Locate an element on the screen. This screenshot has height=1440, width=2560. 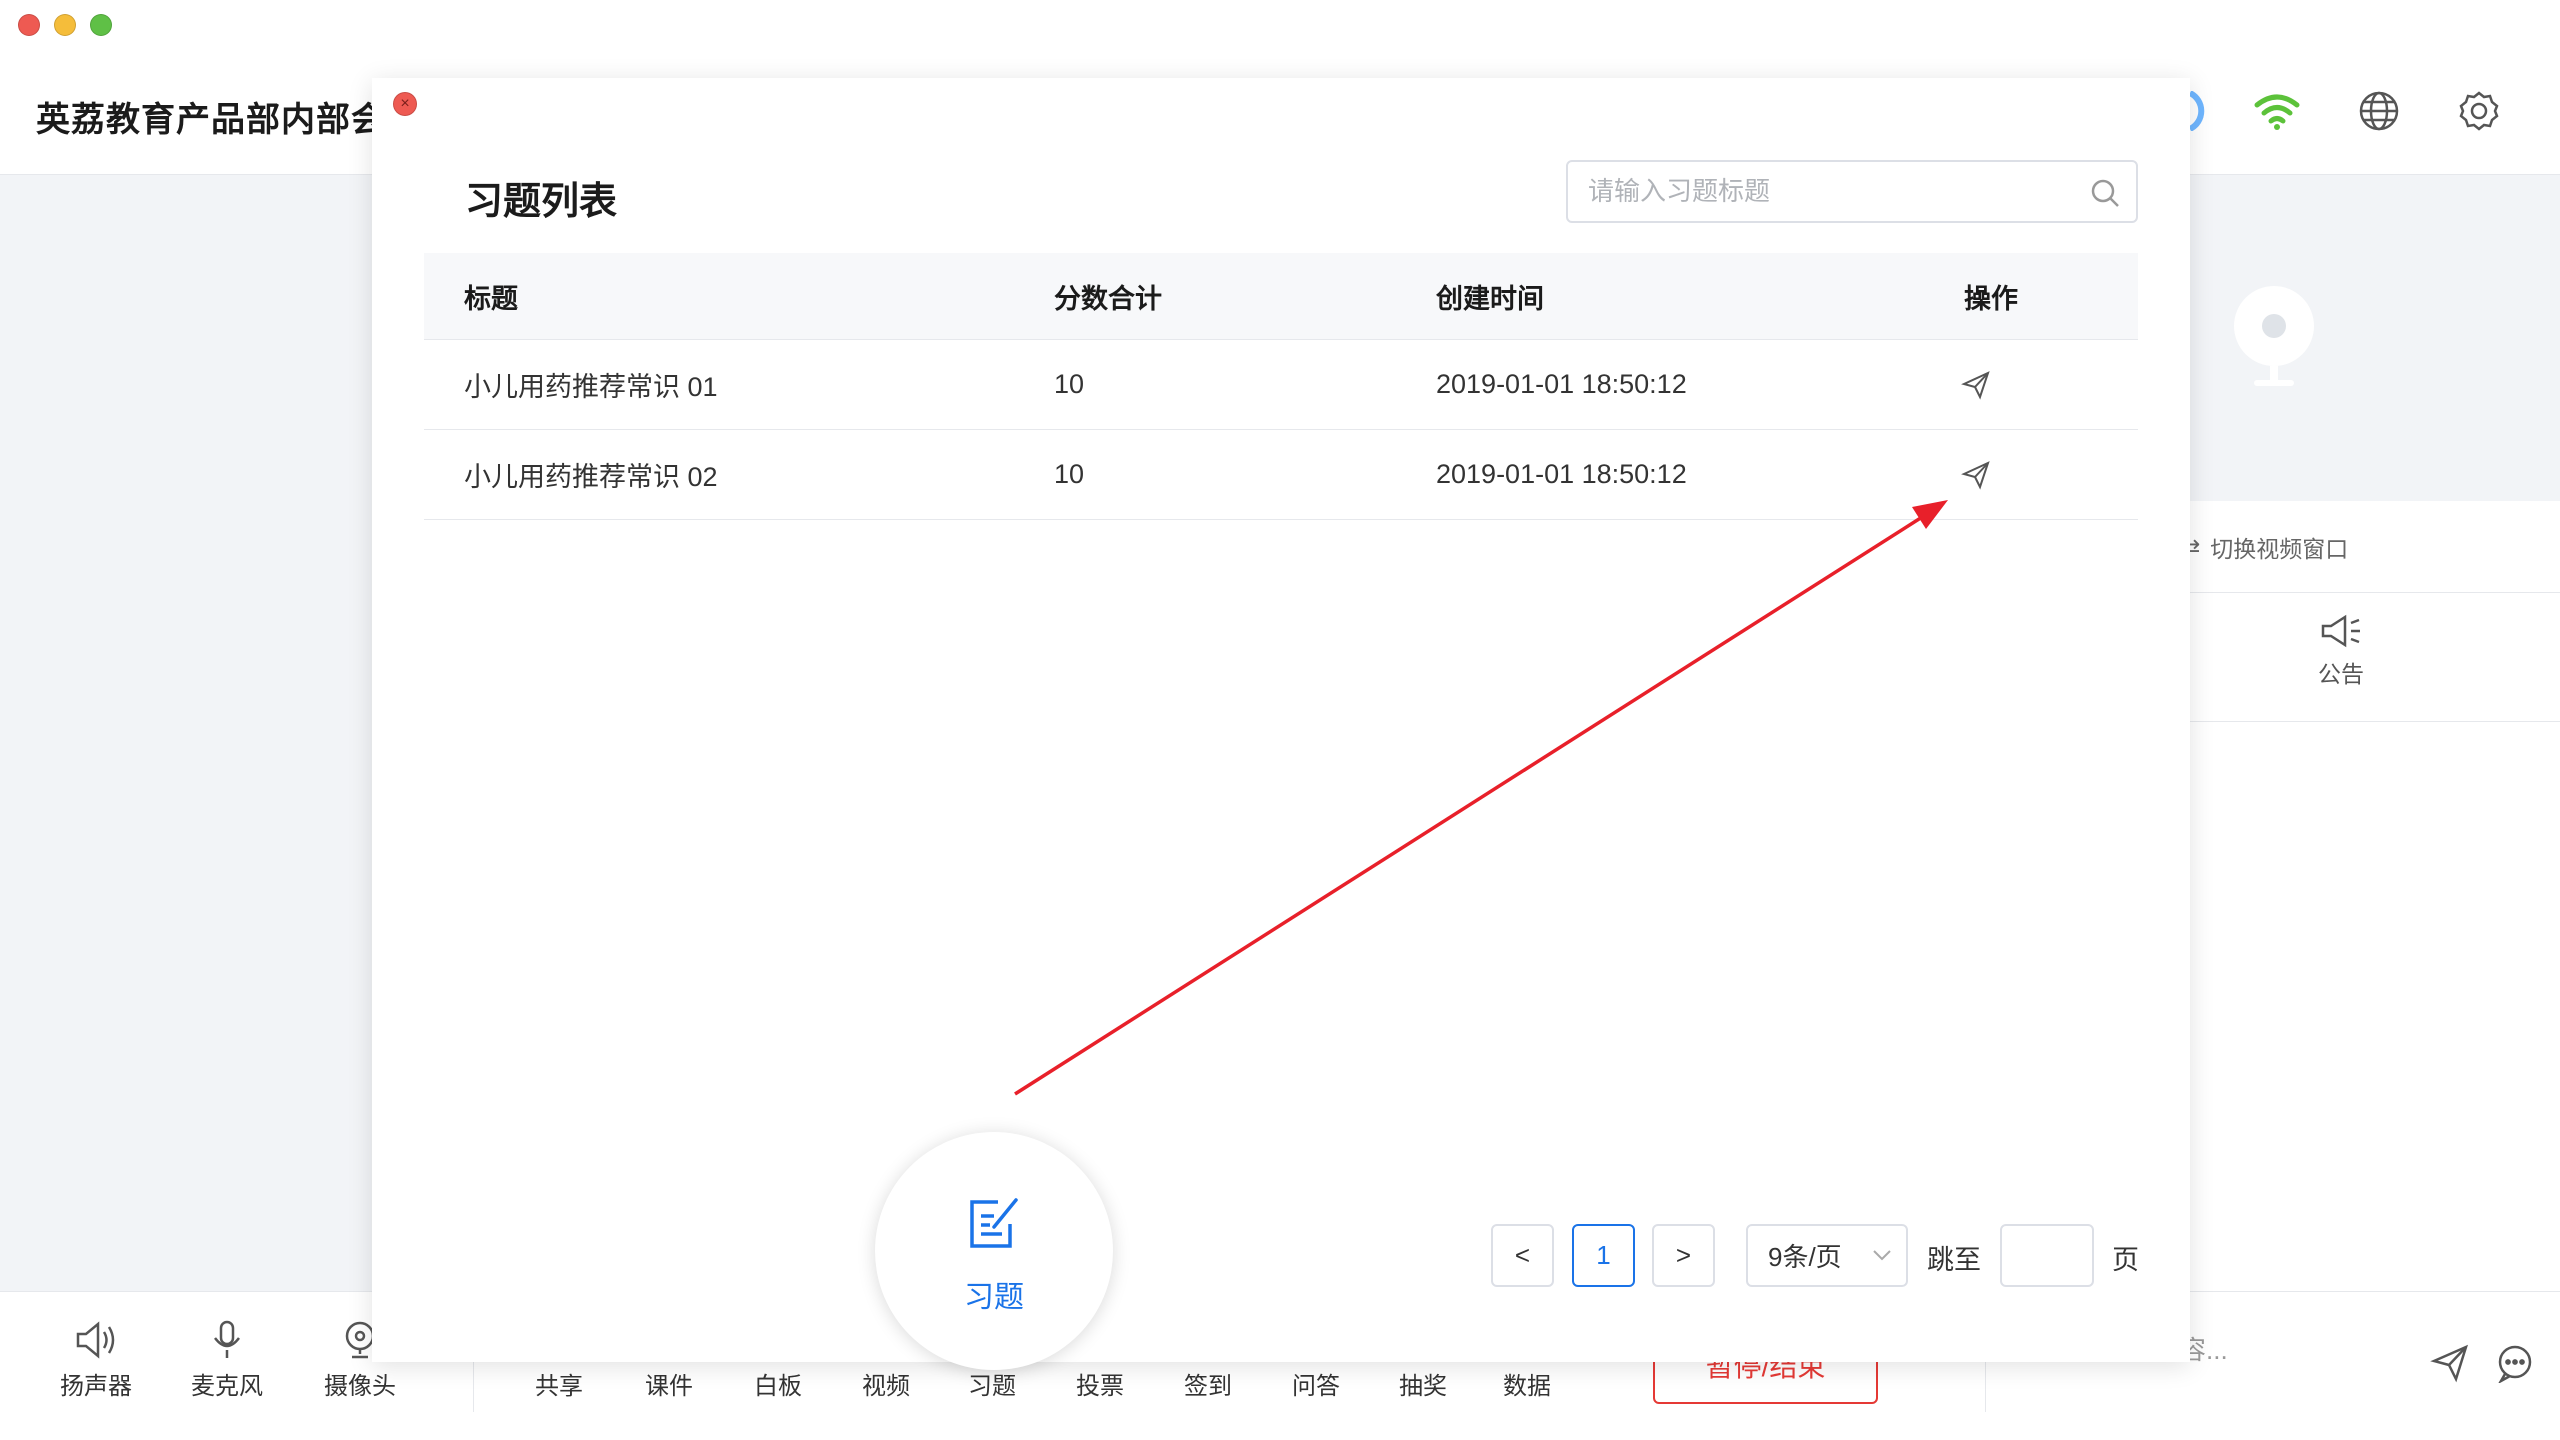
switch-video-label: 切换视频窗口 is located at coordinates (2279, 549).